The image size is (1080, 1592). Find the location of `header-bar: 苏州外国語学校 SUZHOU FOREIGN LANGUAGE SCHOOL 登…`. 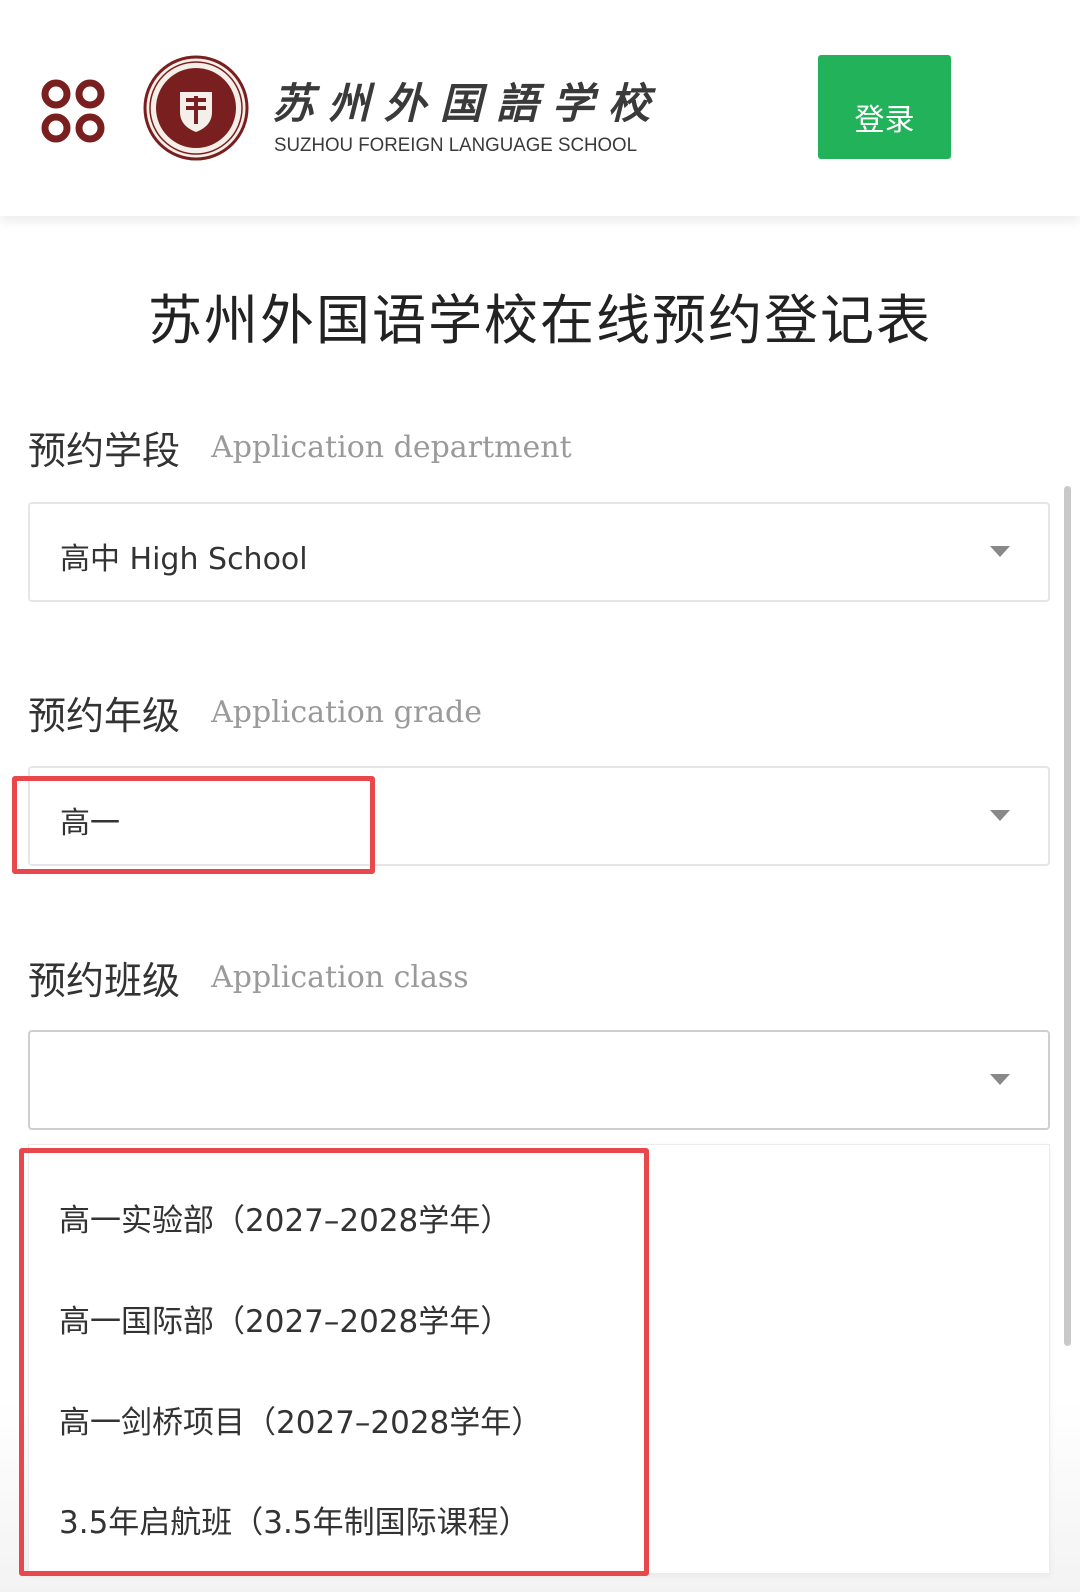

header-bar: 苏州外国語学校 SUZHOU FOREIGN LANGUAGE SCHOOL 登… is located at coordinates (540, 108).